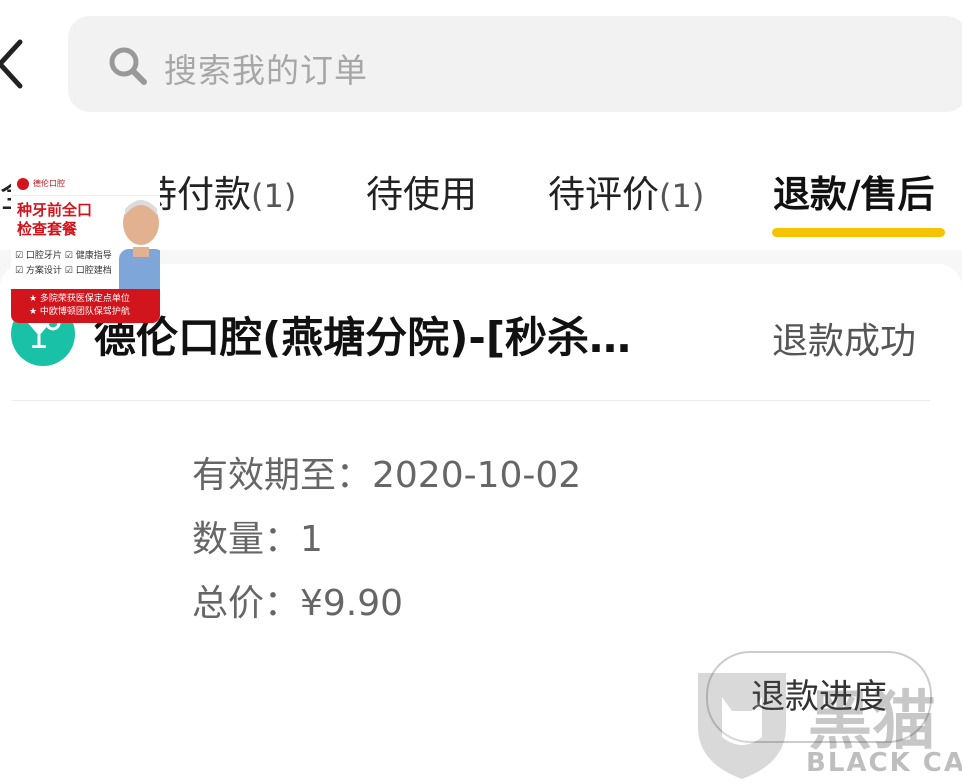  What do you see at coordinates (139, 248) in the screenshot?
I see `doctor-portrait-icon` at bounding box center [139, 248].